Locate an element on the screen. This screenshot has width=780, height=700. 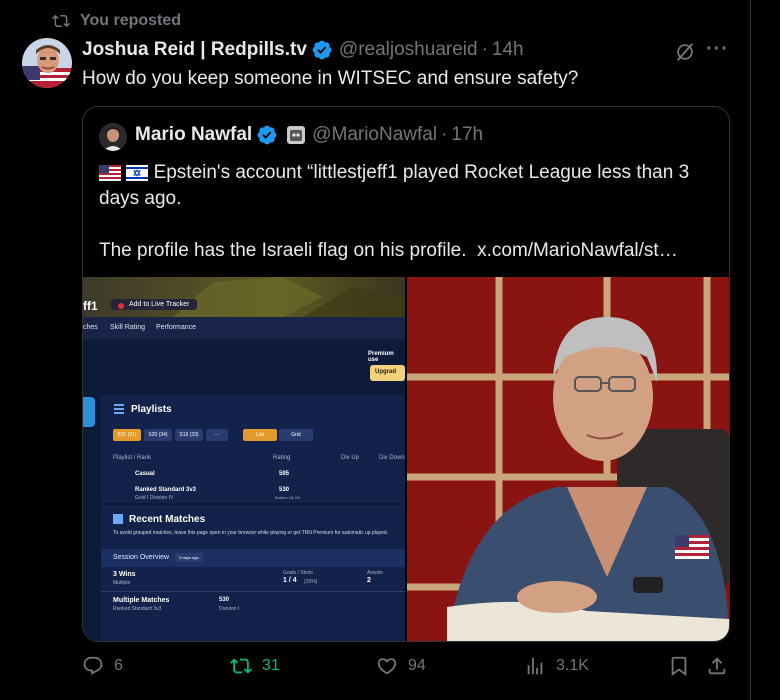
season-pill-1: S31 (31) is located at coordinates (127, 435).